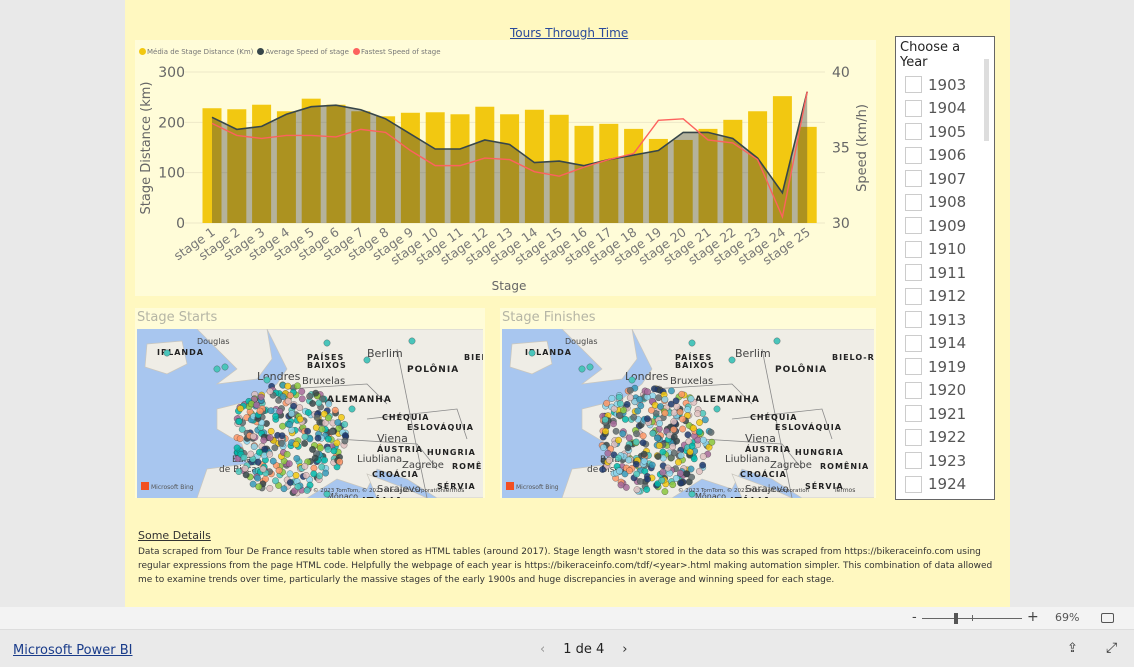 Image resolution: width=1134 pixels, height=667 pixels. What do you see at coordinates (624, 649) in the screenshot?
I see `next-page-button: ›` at bounding box center [624, 649].